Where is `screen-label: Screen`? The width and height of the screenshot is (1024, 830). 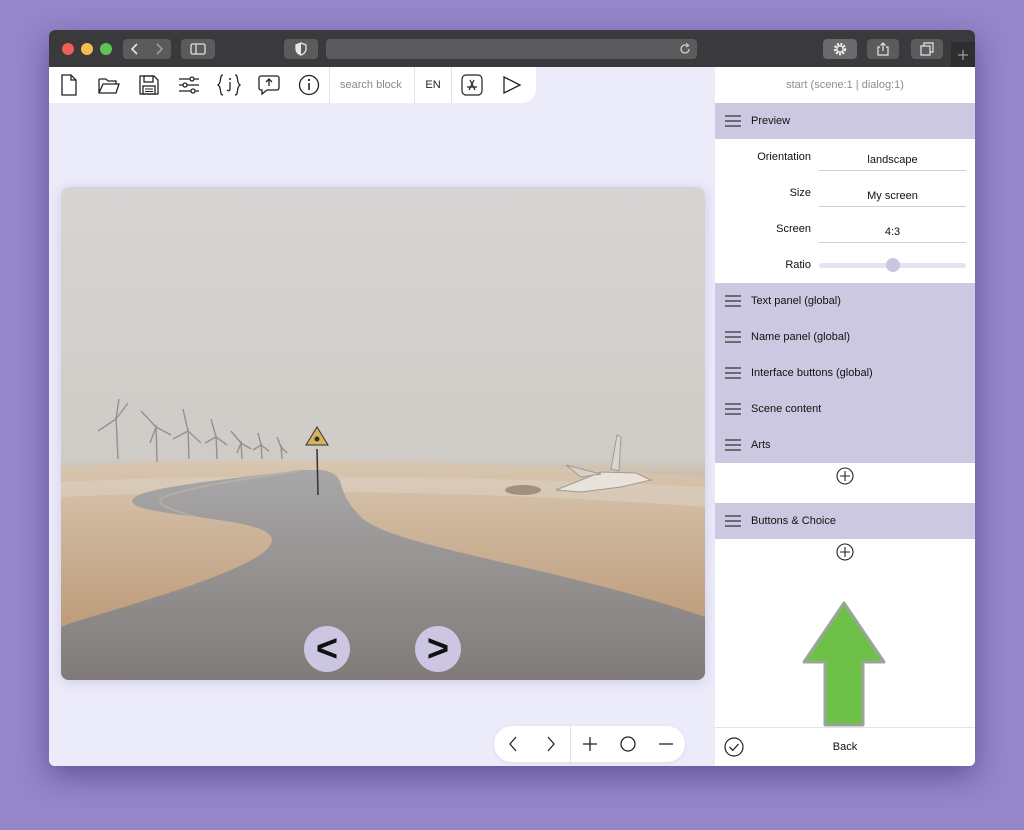
screen-label: Screen is located at coordinates (793, 229).